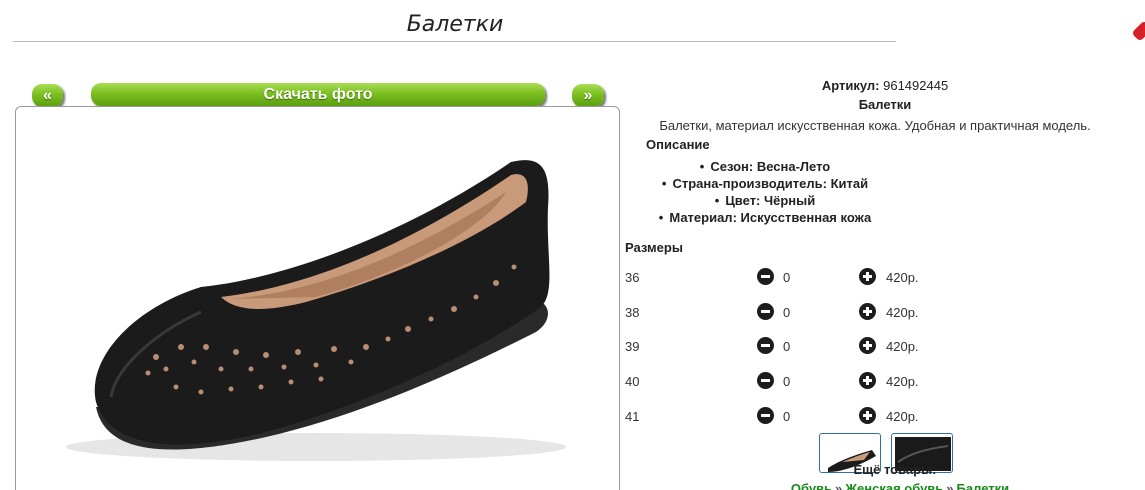  What do you see at coordinates (47, 95) in the screenshot?
I see `prev-photo-button: «` at bounding box center [47, 95].